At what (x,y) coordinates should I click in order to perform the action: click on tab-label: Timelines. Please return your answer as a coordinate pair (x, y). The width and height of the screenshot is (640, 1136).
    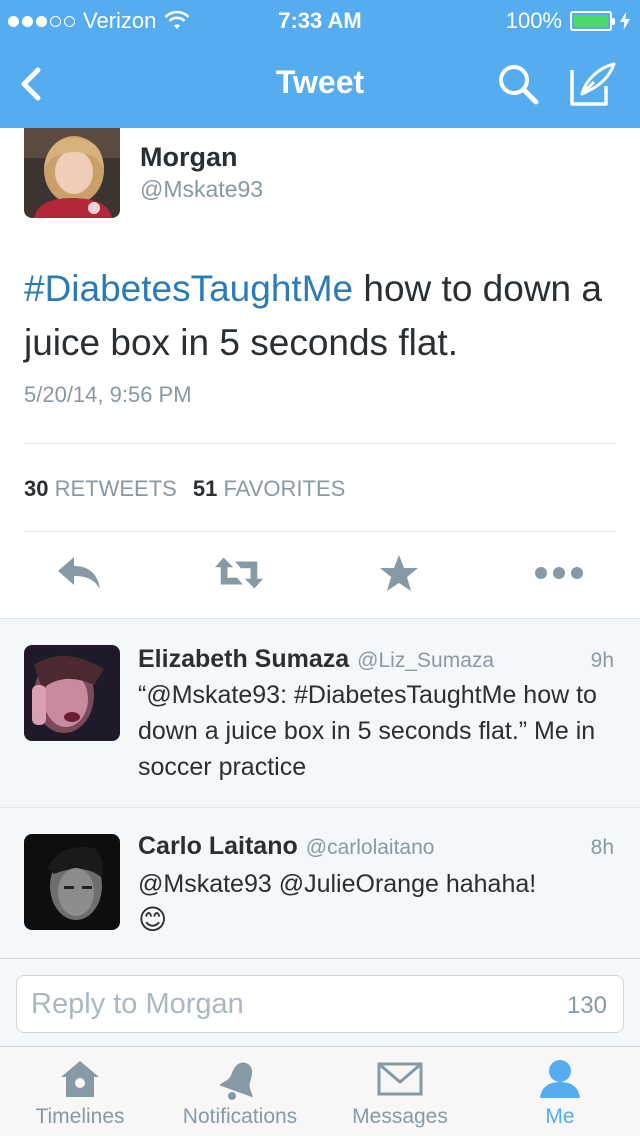
    Looking at the image, I should click on (80, 1116).